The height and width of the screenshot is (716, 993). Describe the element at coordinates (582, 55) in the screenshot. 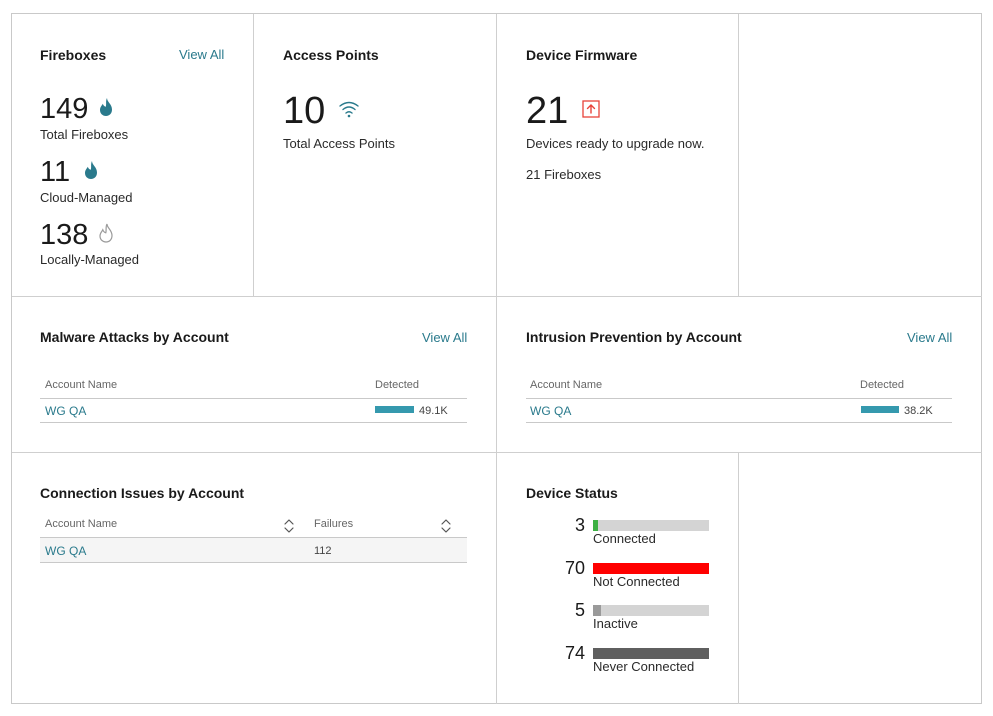

I see `widget-title: Device Firmware` at that location.